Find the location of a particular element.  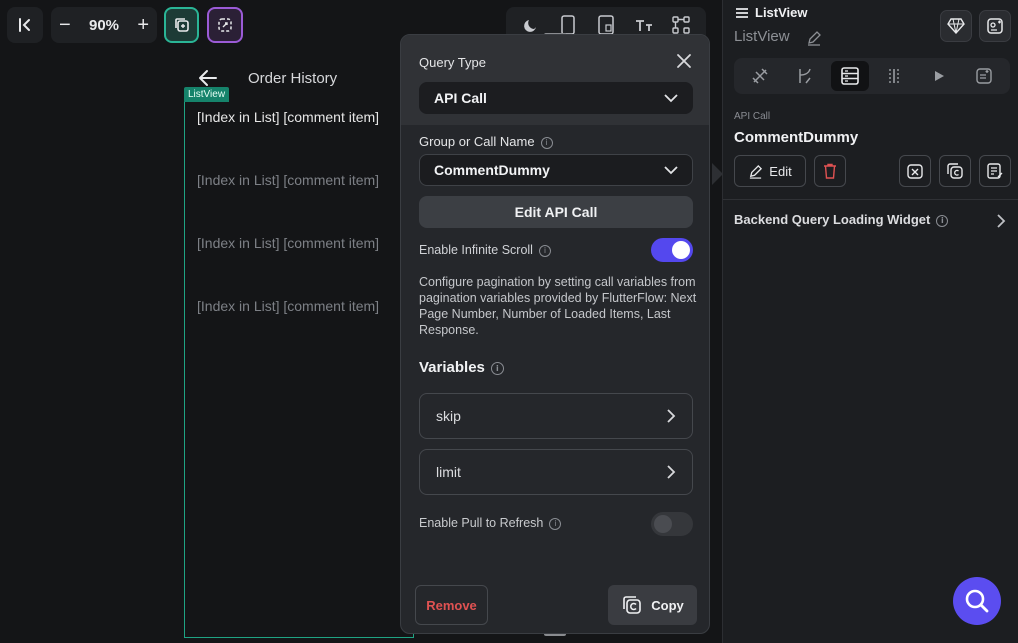

properties-tabs is located at coordinates (872, 76).